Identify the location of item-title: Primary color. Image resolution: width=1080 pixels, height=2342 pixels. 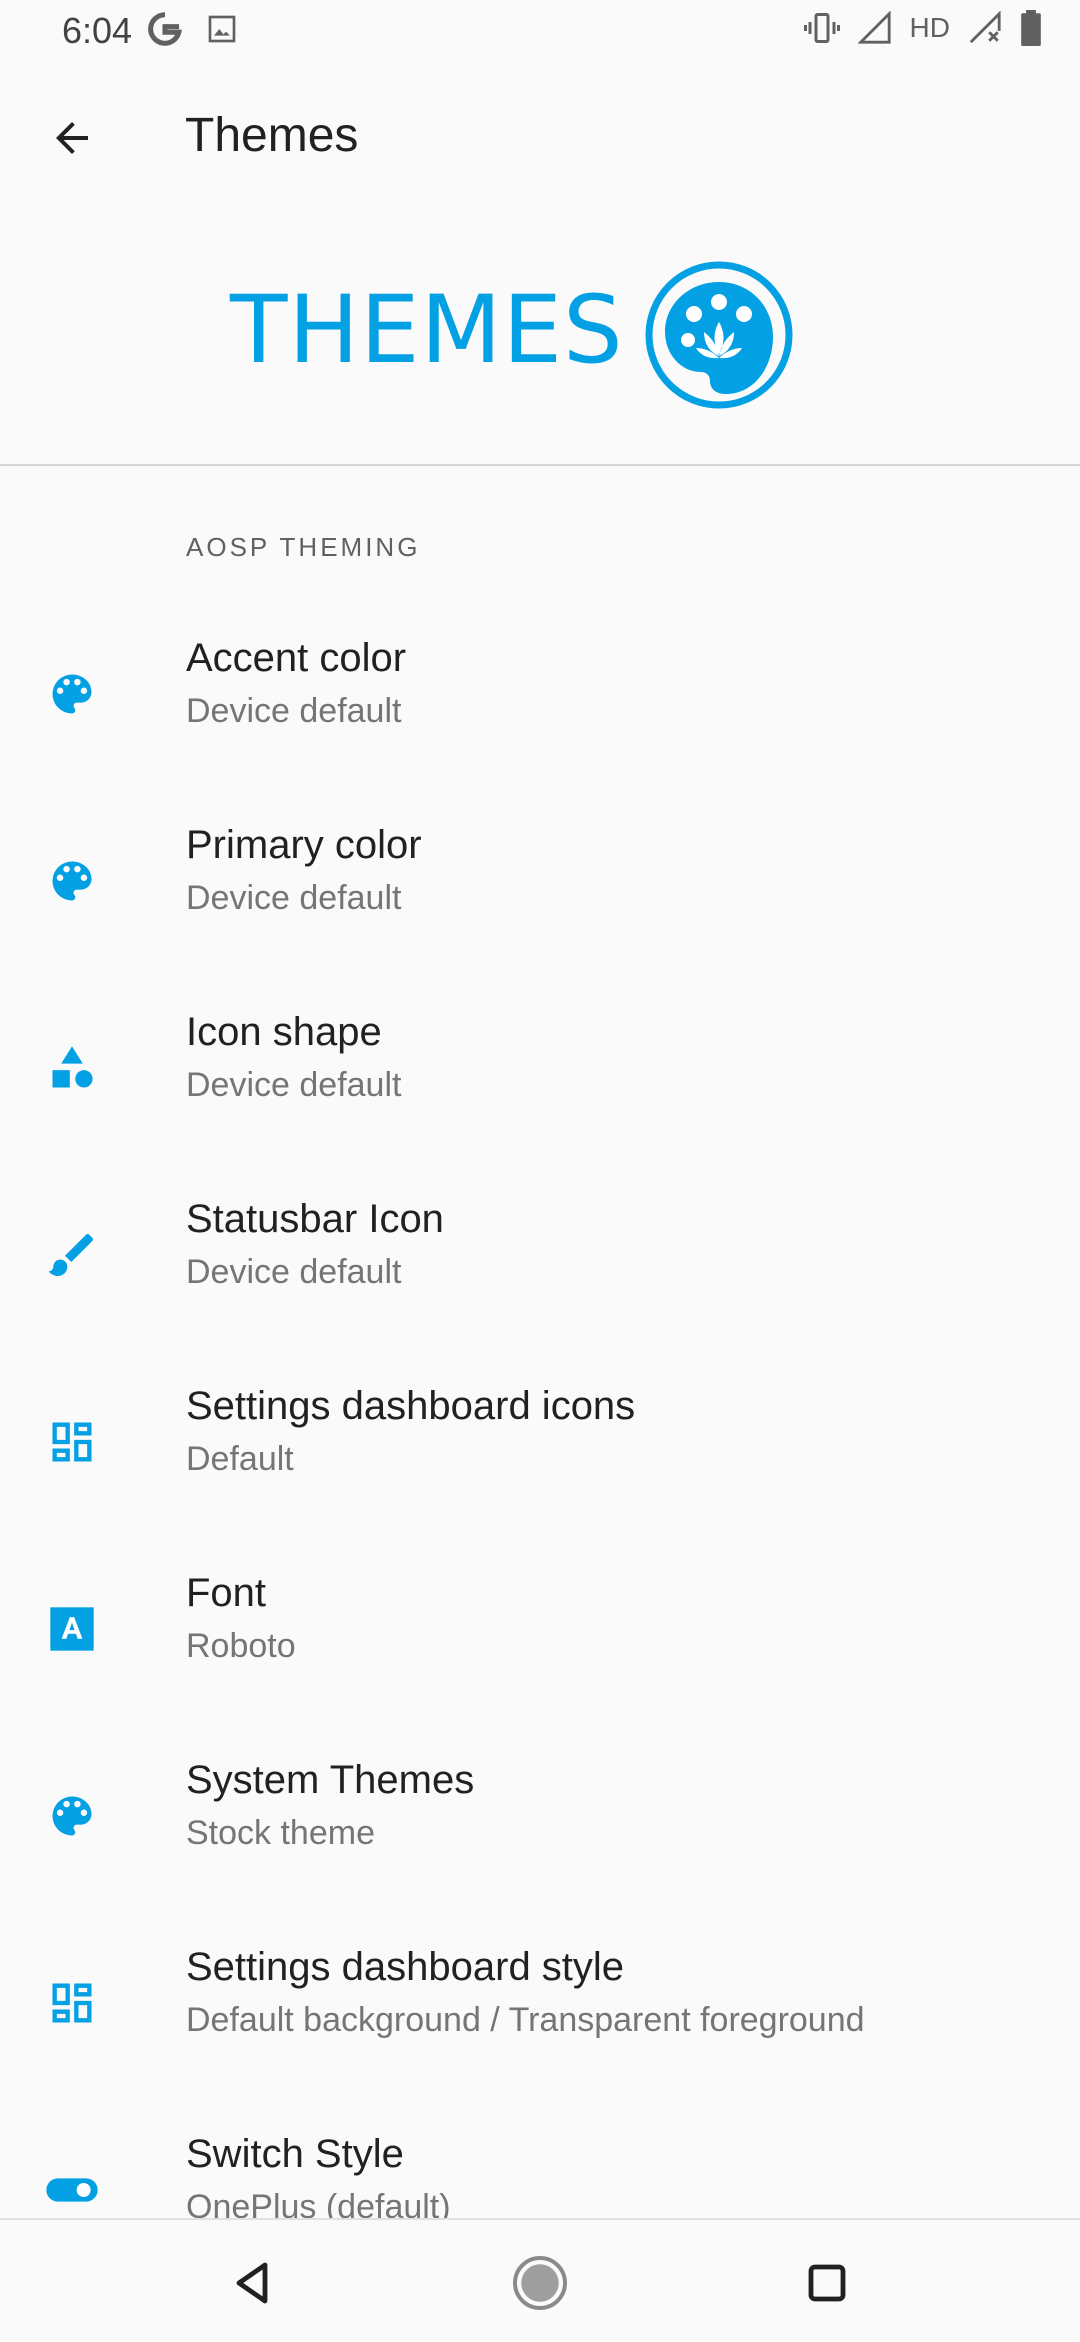
(304, 845).